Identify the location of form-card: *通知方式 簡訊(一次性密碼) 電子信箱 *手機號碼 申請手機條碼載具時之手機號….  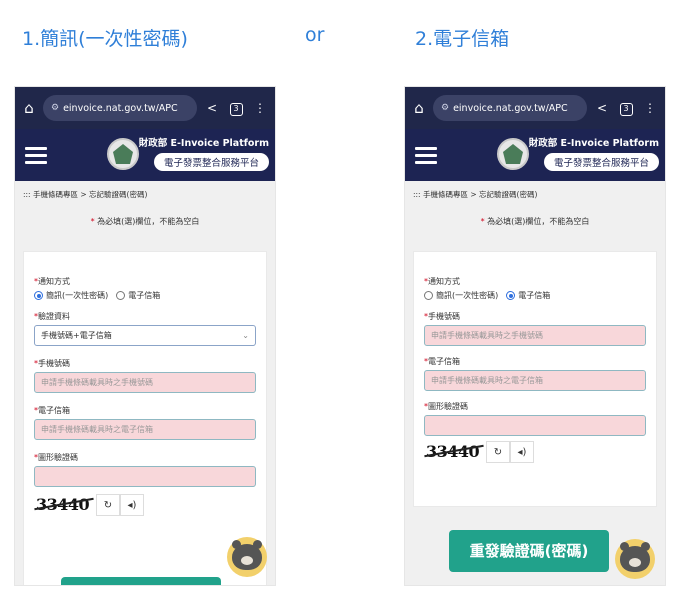
(535, 379).